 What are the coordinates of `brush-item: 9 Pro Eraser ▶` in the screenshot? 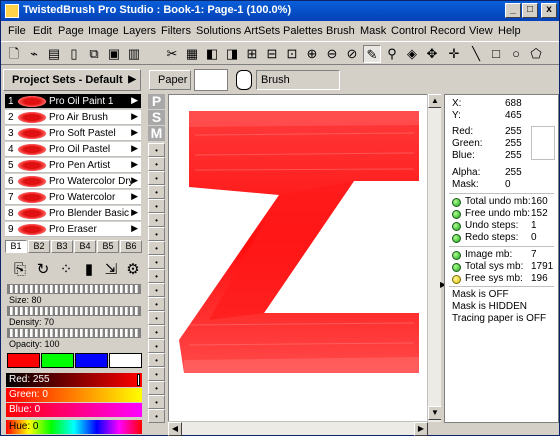 It's located at (73, 229).